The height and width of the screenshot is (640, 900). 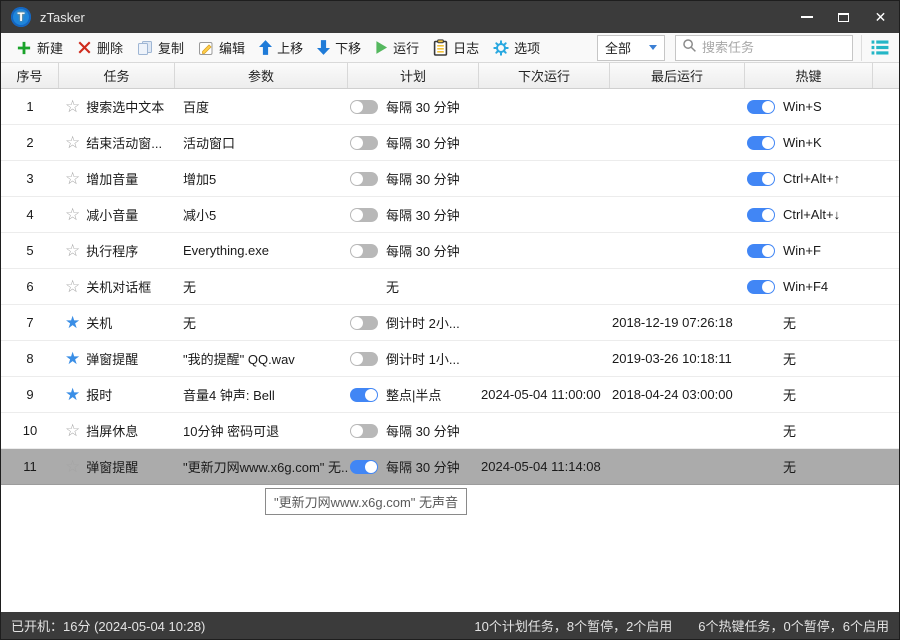 I want to click on table-row: 3 ☆ 增加音量 增加5 每隔 30 分钟 Ctrl+Alt+↑, so click(x=450, y=179).